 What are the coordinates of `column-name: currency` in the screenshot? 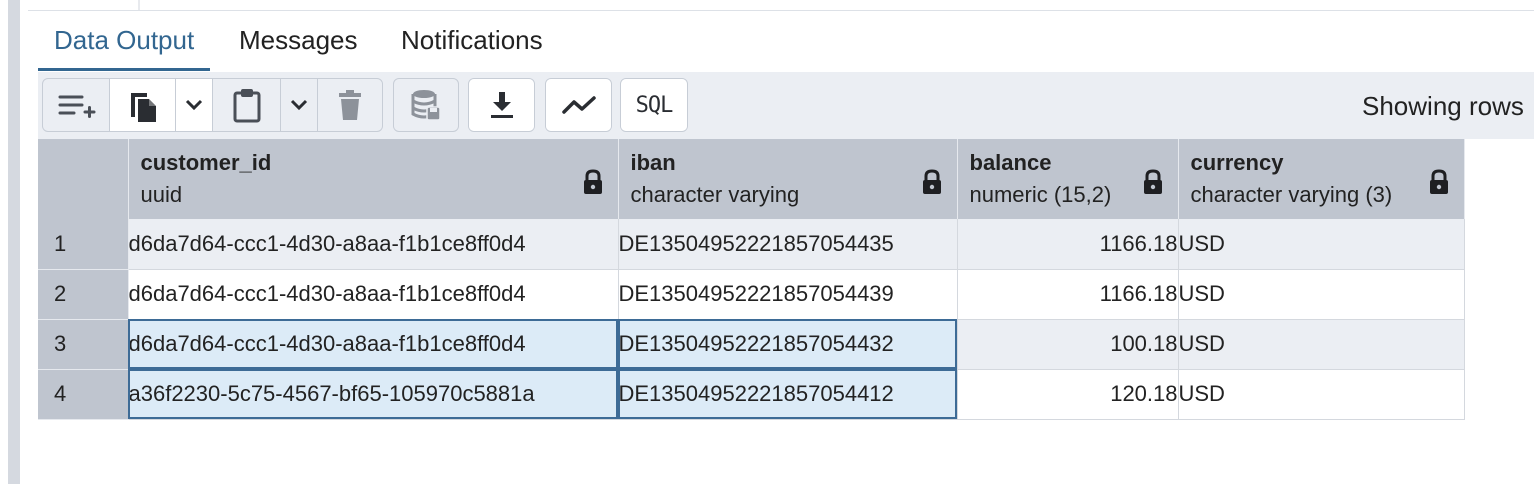 It's located at (1237, 162).